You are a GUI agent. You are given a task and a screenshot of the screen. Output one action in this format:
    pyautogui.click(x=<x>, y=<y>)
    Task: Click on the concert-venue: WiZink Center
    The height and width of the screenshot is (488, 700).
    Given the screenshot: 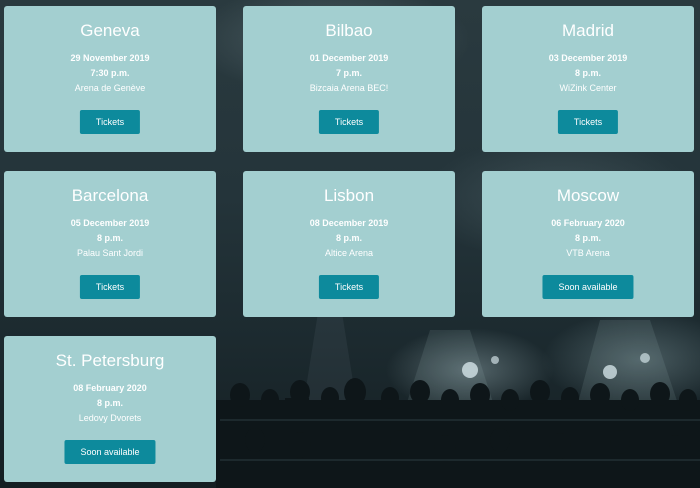 What is the action you would take?
    pyautogui.click(x=588, y=88)
    